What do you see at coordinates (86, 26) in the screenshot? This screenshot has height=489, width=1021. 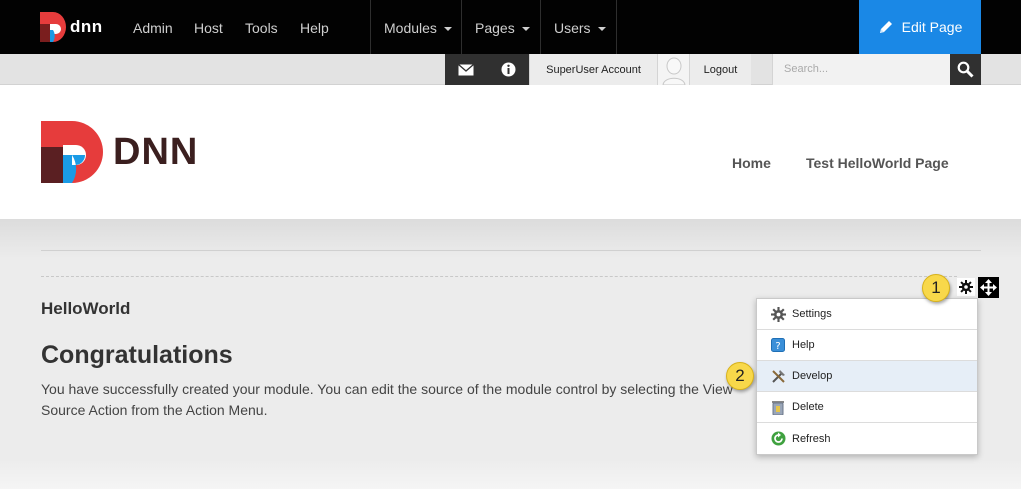 I see `brand-text: dnn` at bounding box center [86, 26].